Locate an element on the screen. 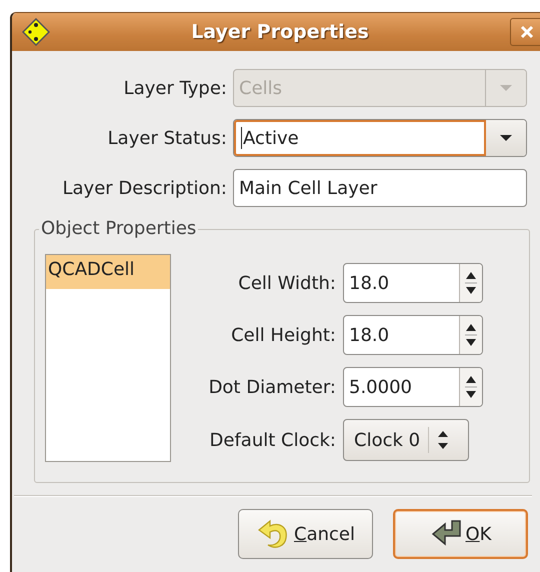 The height and width of the screenshot is (572, 540). property-label: Dot Diameter: is located at coordinates (272, 387).